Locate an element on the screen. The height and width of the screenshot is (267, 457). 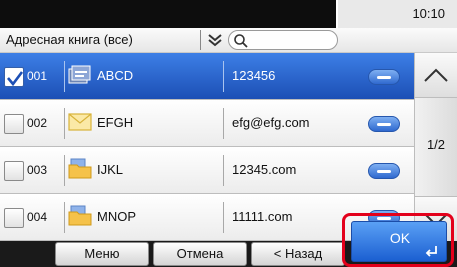
row-number: 004 is located at coordinates (37, 217).